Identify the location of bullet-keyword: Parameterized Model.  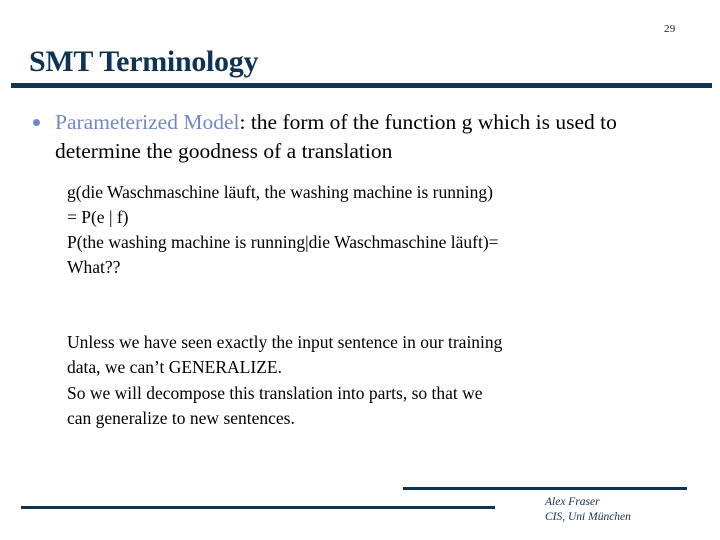
(147, 122).